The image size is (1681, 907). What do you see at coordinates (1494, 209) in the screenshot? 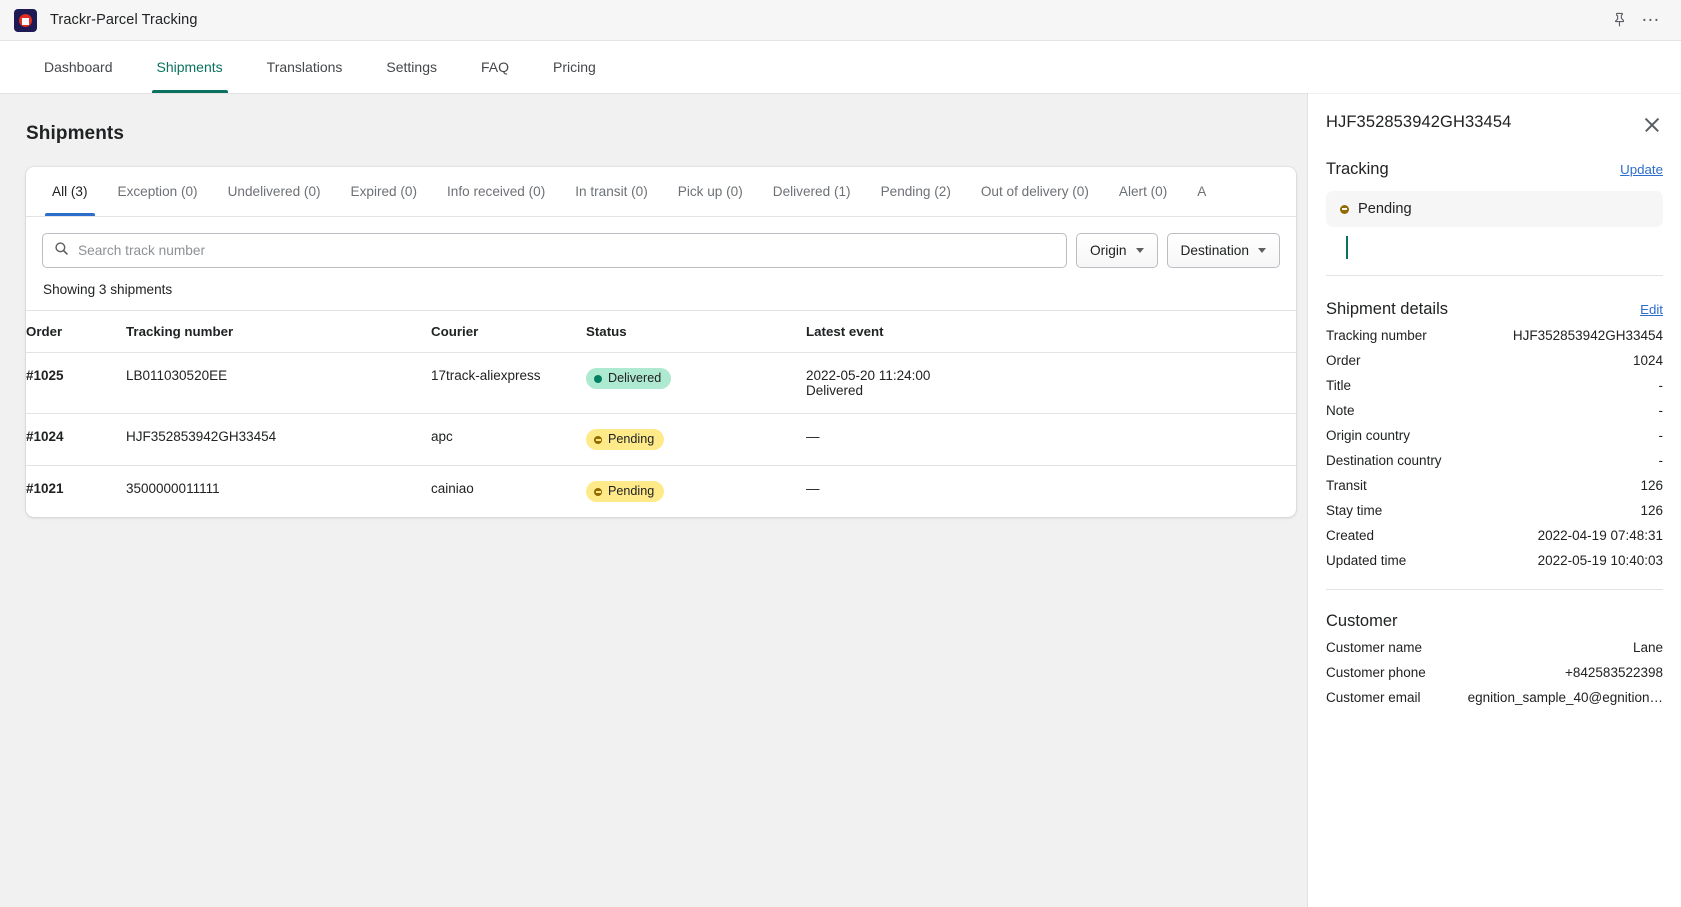
I see `tracking-status-box: Pending` at bounding box center [1494, 209].